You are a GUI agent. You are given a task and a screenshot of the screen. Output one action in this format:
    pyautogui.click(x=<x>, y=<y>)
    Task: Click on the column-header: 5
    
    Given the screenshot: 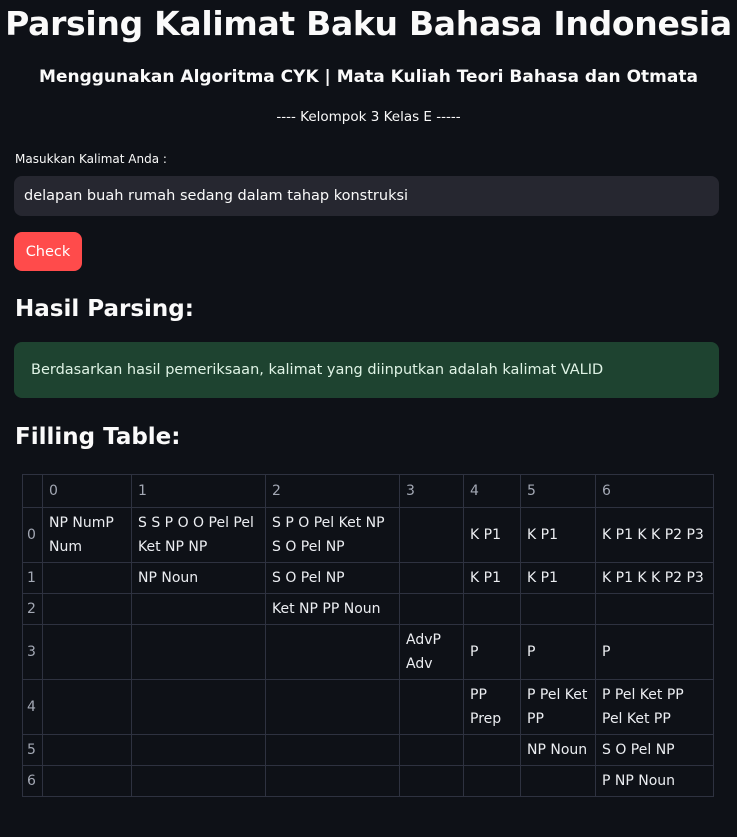 What is the action you would take?
    pyautogui.click(x=558, y=491)
    